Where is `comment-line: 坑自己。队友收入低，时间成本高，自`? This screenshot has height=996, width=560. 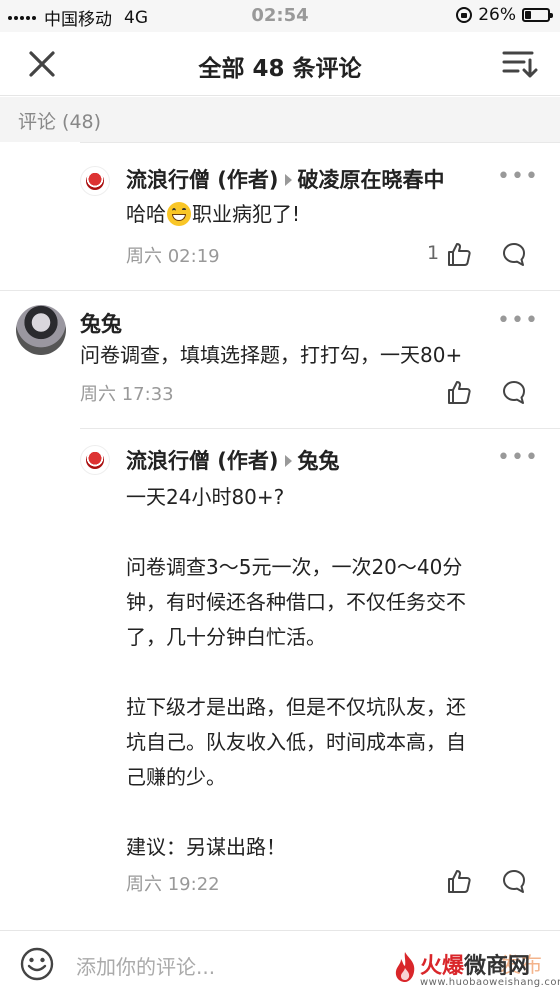 comment-line: 坑自己。队友收入低，时间成本高，自 is located at coordinates (296, 742).